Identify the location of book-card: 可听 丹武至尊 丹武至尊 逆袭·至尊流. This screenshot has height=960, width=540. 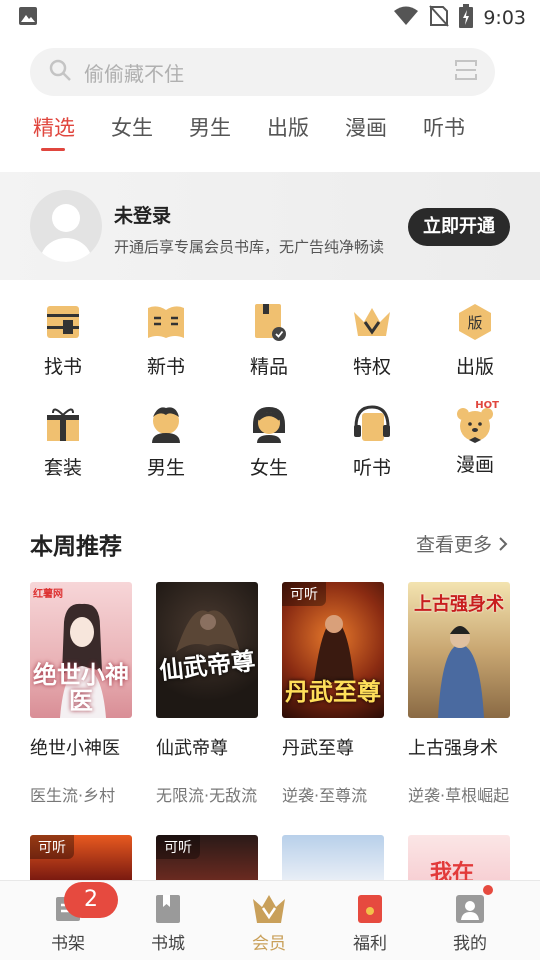
(333, 694).